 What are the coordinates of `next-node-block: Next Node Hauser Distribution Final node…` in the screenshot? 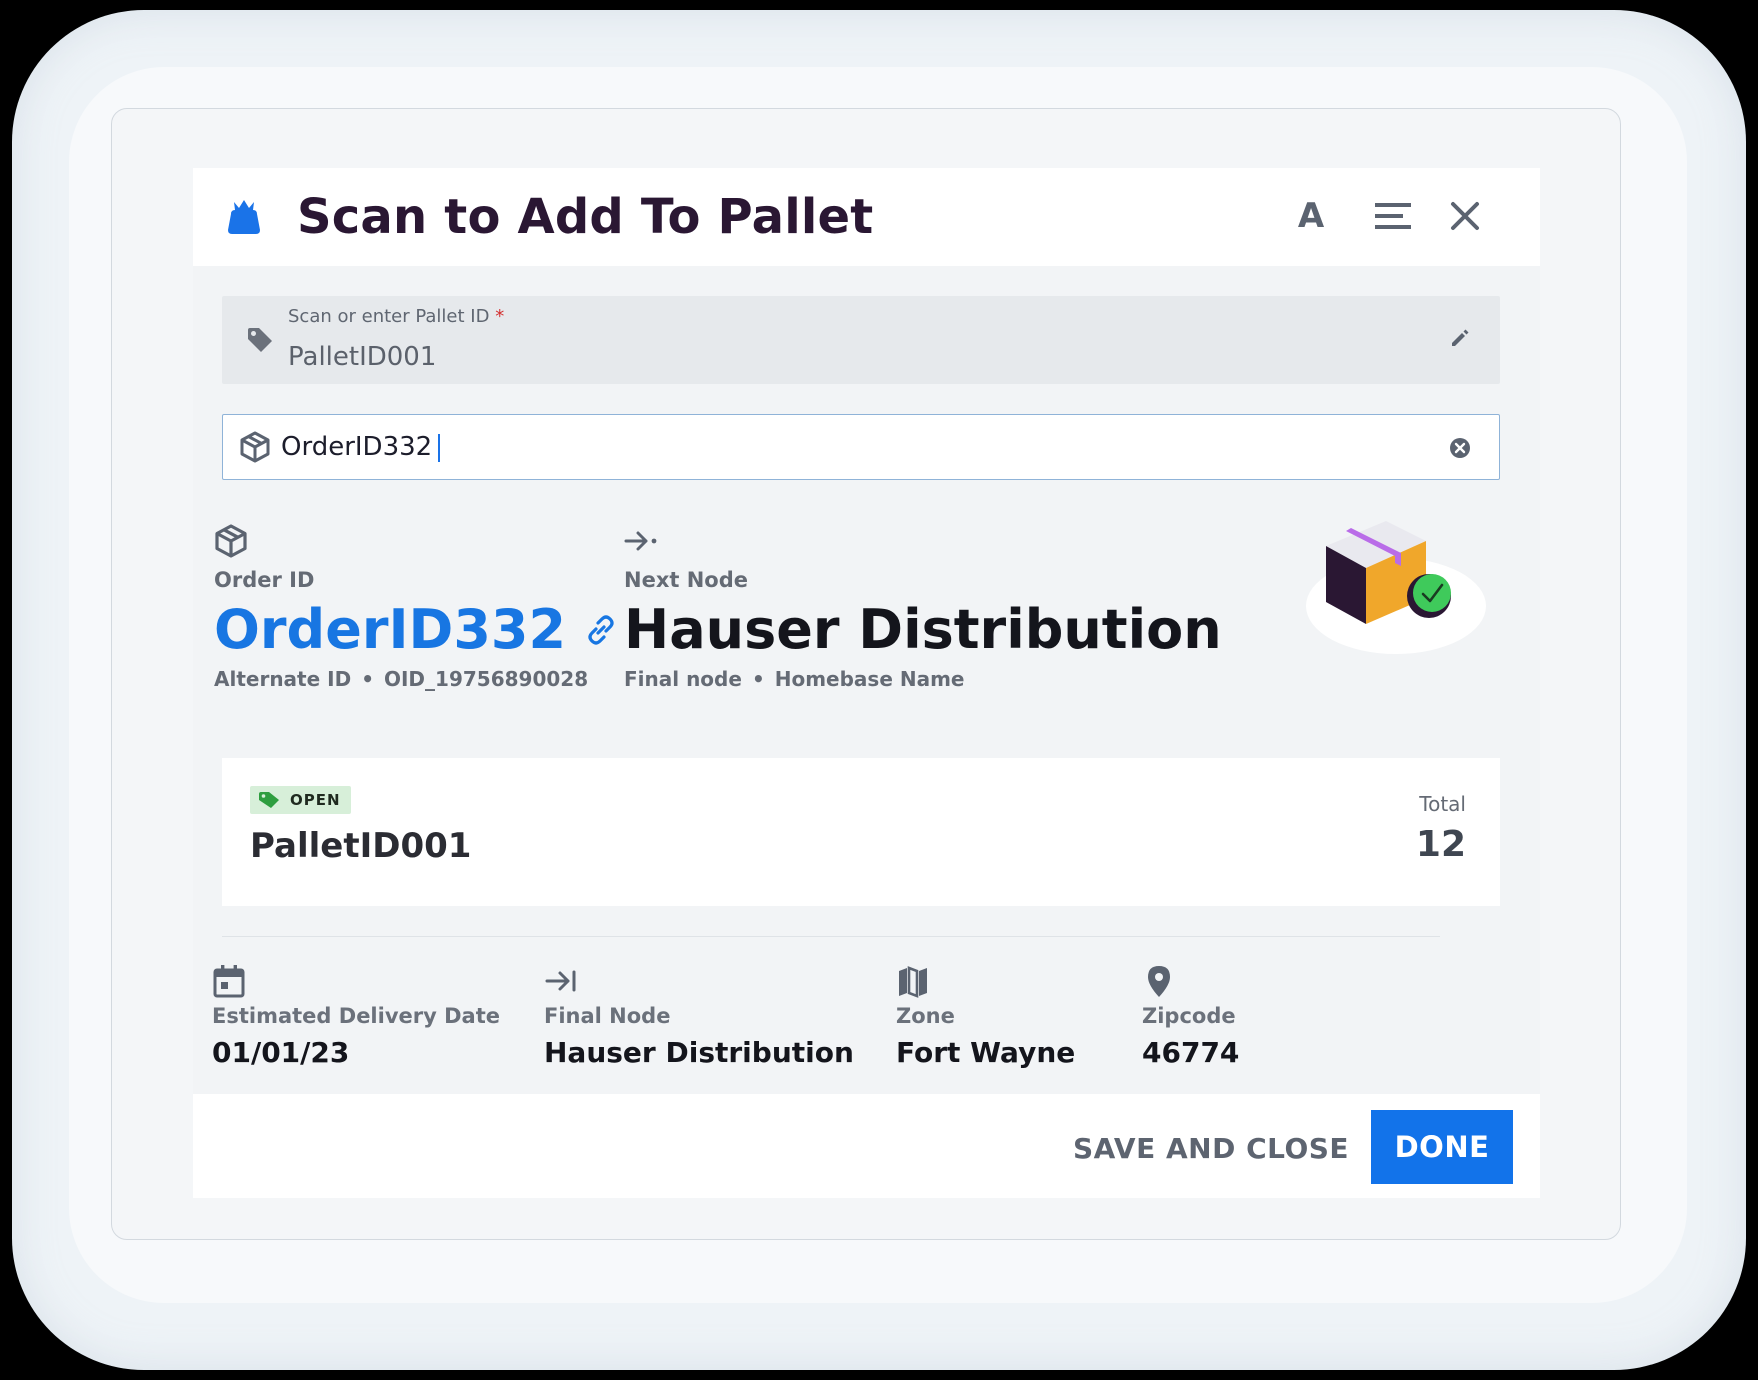 It's located at (923, 607).